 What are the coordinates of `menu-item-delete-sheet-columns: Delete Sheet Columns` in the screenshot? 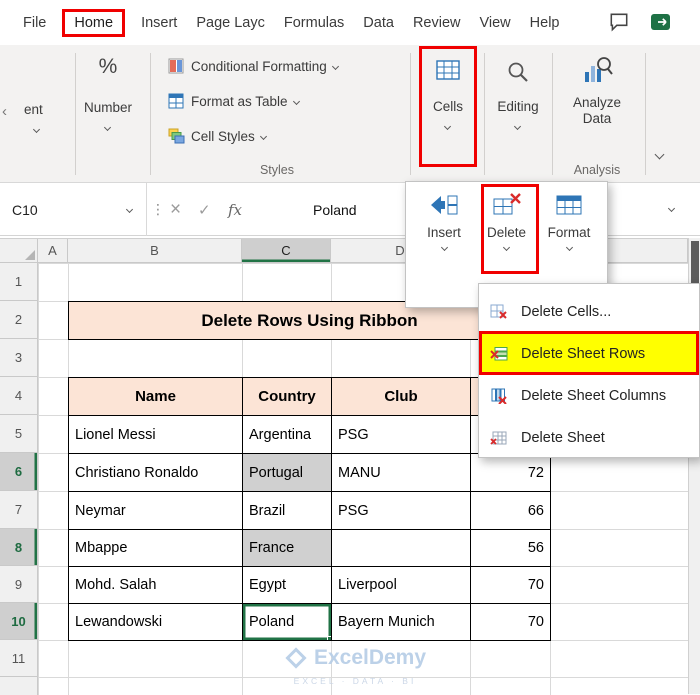 It's located at (589, 396).